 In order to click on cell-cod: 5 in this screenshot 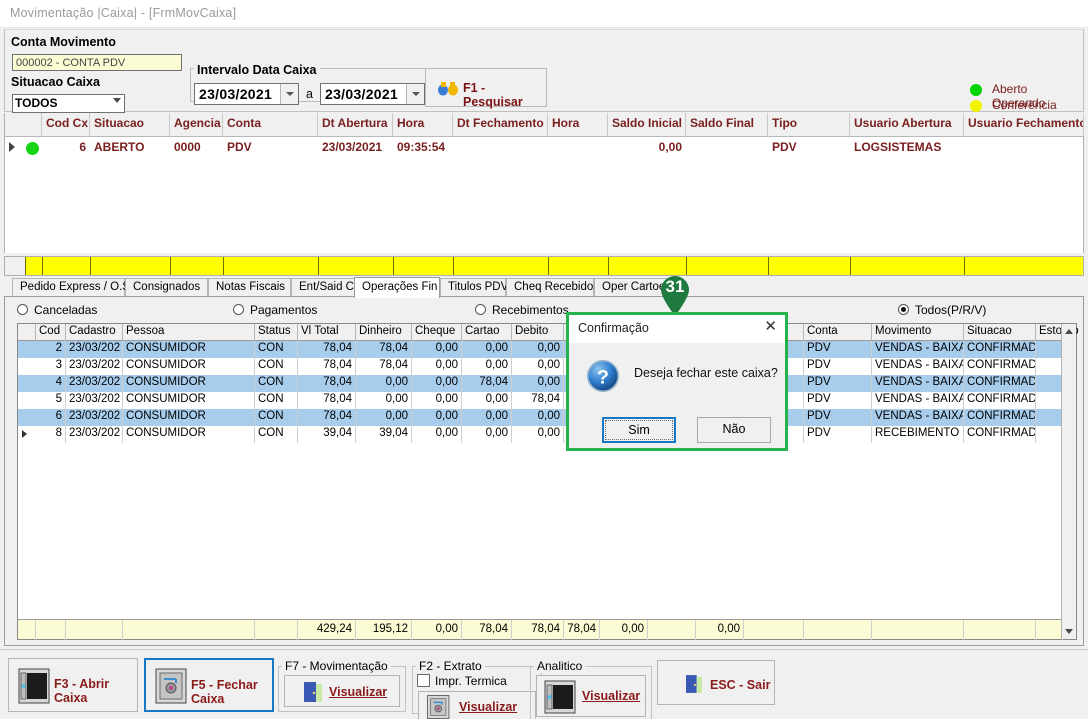, I will do `click(51, 400)`.